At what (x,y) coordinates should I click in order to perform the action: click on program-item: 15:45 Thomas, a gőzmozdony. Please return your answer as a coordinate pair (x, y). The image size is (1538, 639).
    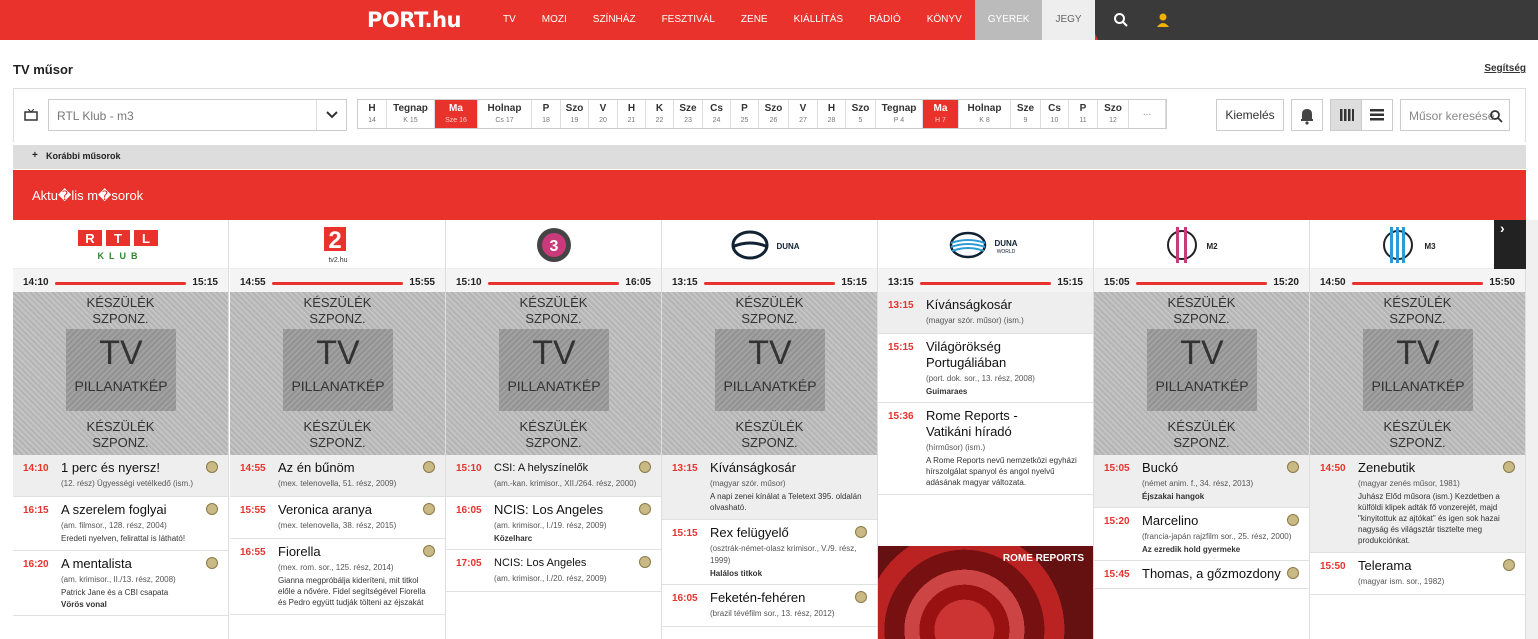
    Looking at the image, I should click on (1201, 575).